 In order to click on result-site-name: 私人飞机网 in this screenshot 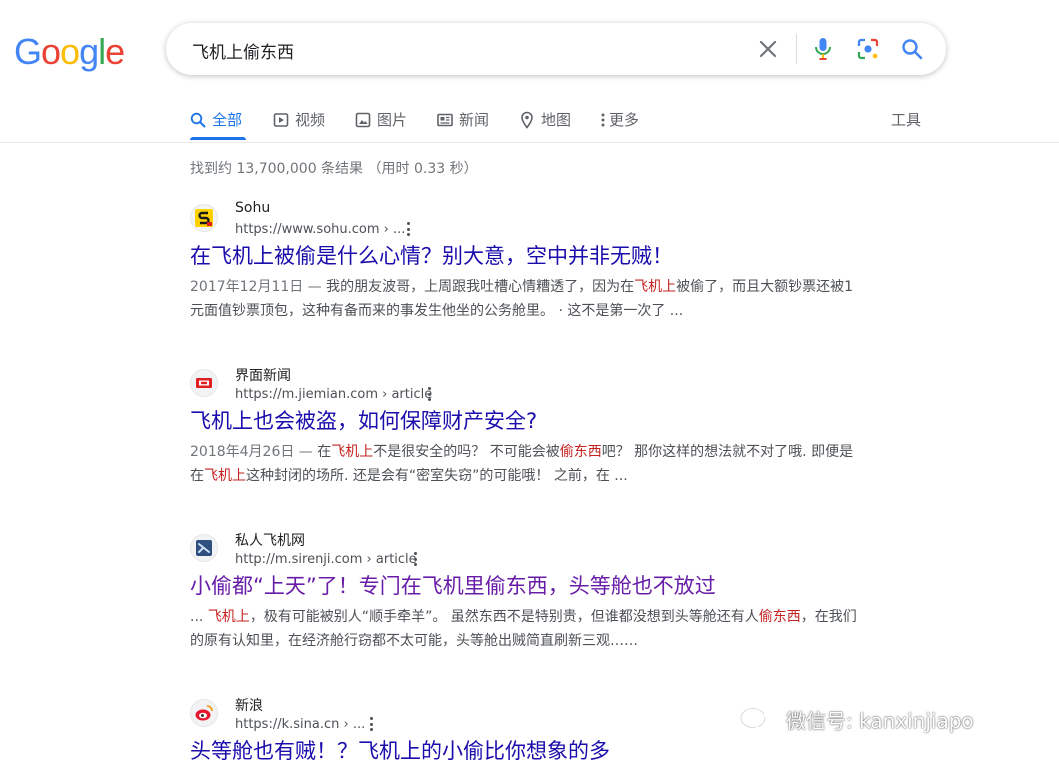, I will do `click(270, 541)`.